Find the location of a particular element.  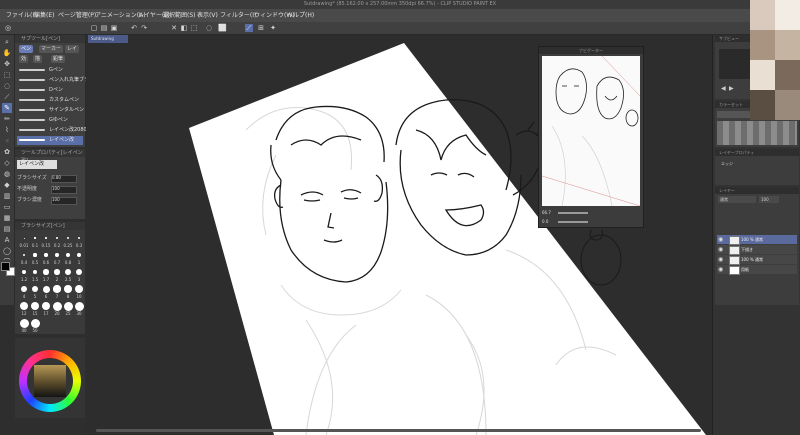

airbrush-tool-icon: ⁖ is located at coordinates (7, 141).